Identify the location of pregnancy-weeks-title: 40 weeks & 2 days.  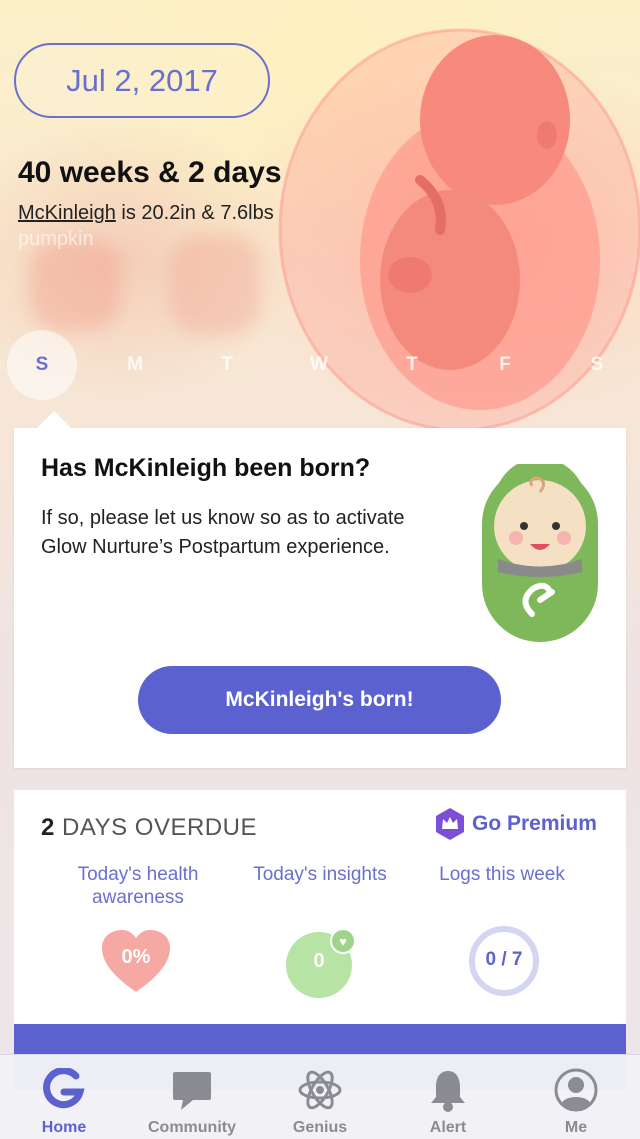
(150, 172).